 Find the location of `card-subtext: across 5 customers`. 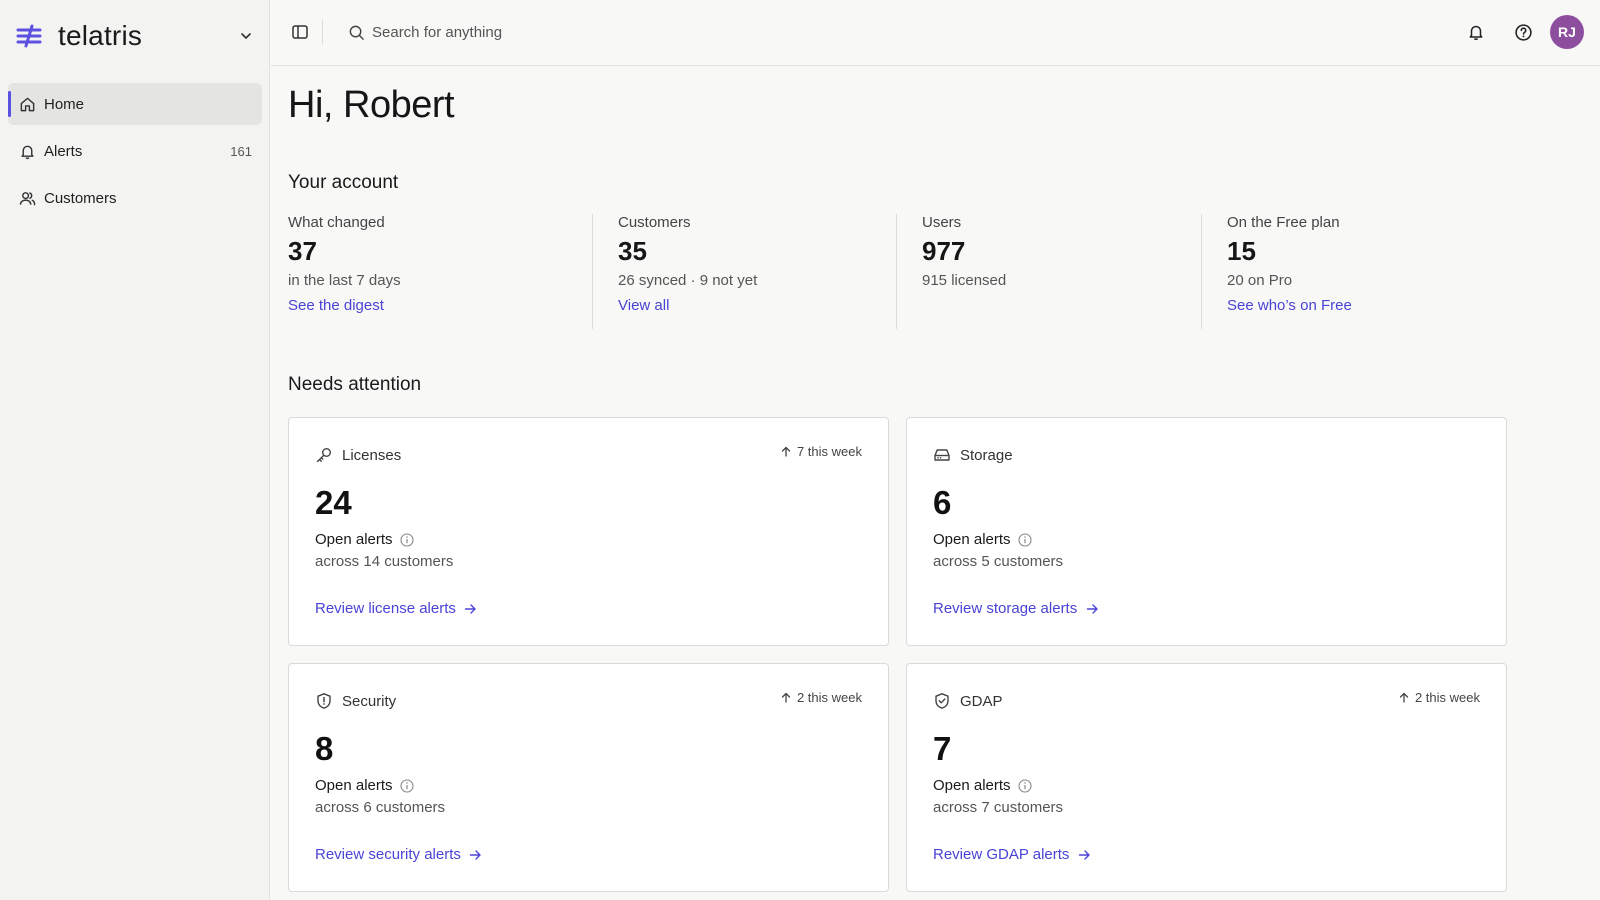

card-subtext: across 5 customers is located at coordinates (998, 561).